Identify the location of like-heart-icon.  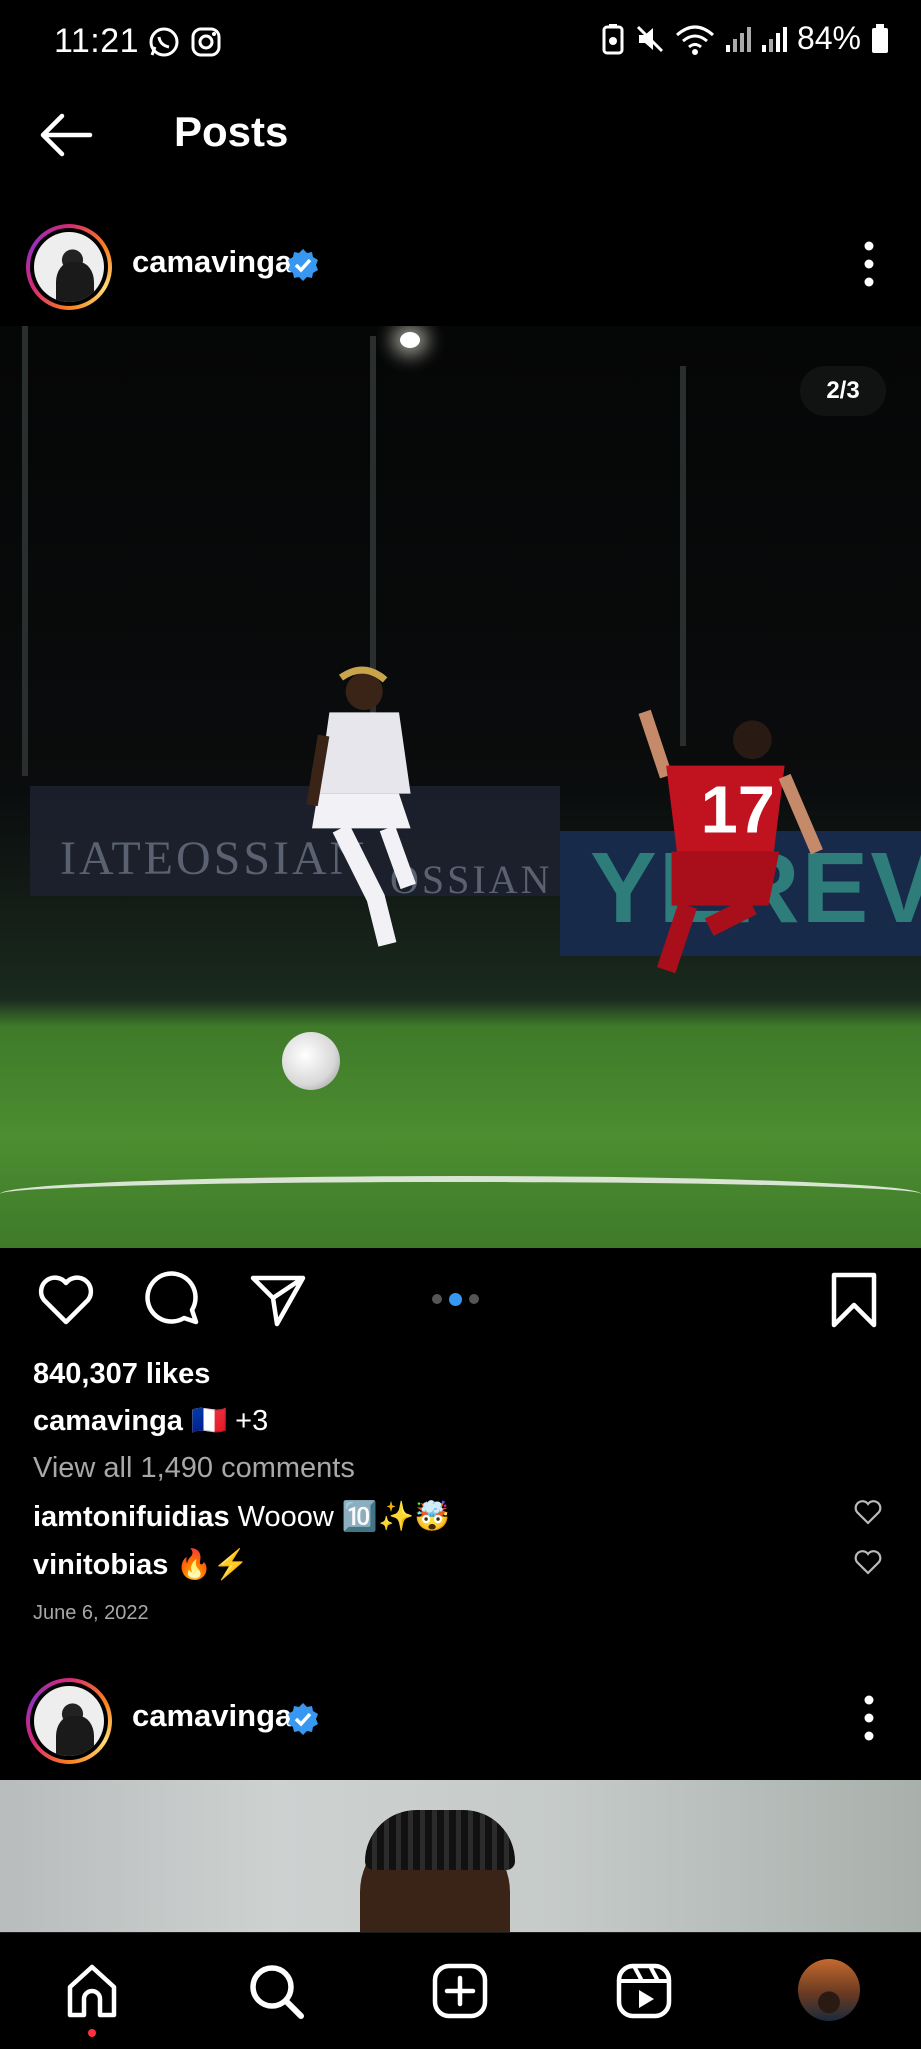
(66, 1300).